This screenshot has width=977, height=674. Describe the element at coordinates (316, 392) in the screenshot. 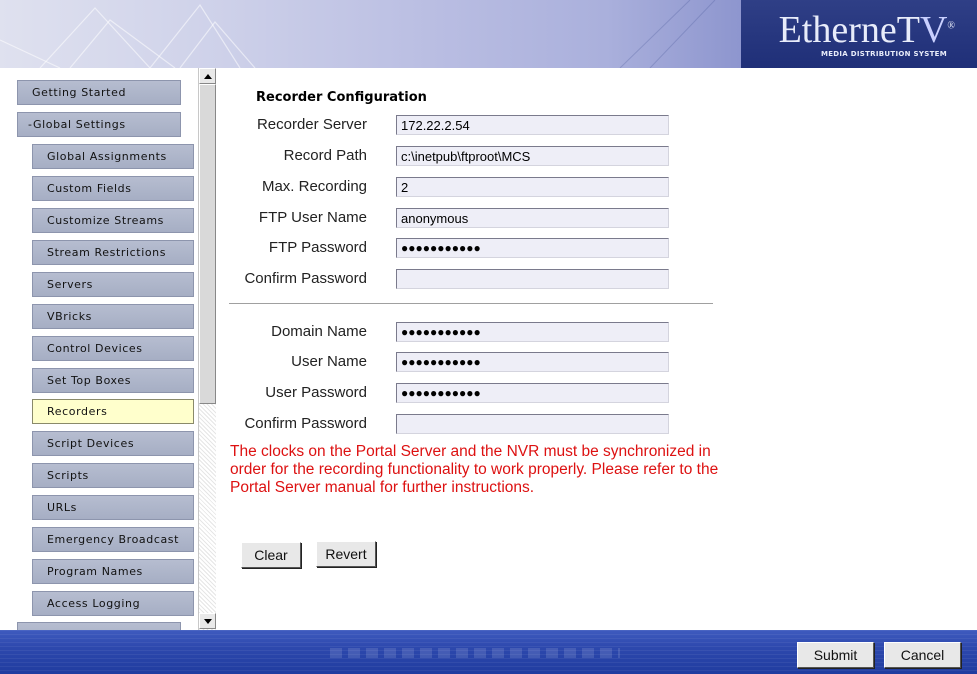

I see `user-password-label: User Password` at that location.